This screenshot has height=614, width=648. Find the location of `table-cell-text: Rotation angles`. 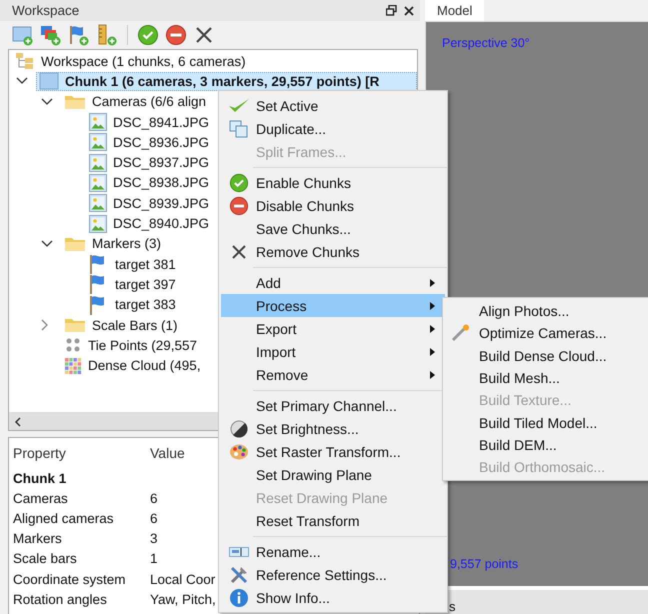

table-cell-text: Rotation angles is located at coordinates (60, 599).